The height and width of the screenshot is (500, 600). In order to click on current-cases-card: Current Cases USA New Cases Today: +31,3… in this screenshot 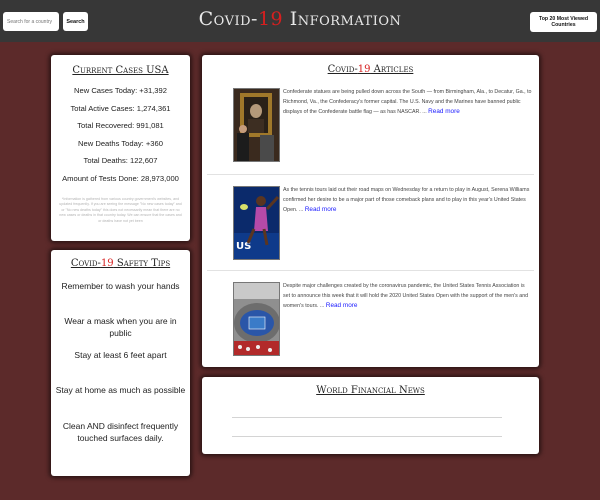, I will do `click(120, 148)`.